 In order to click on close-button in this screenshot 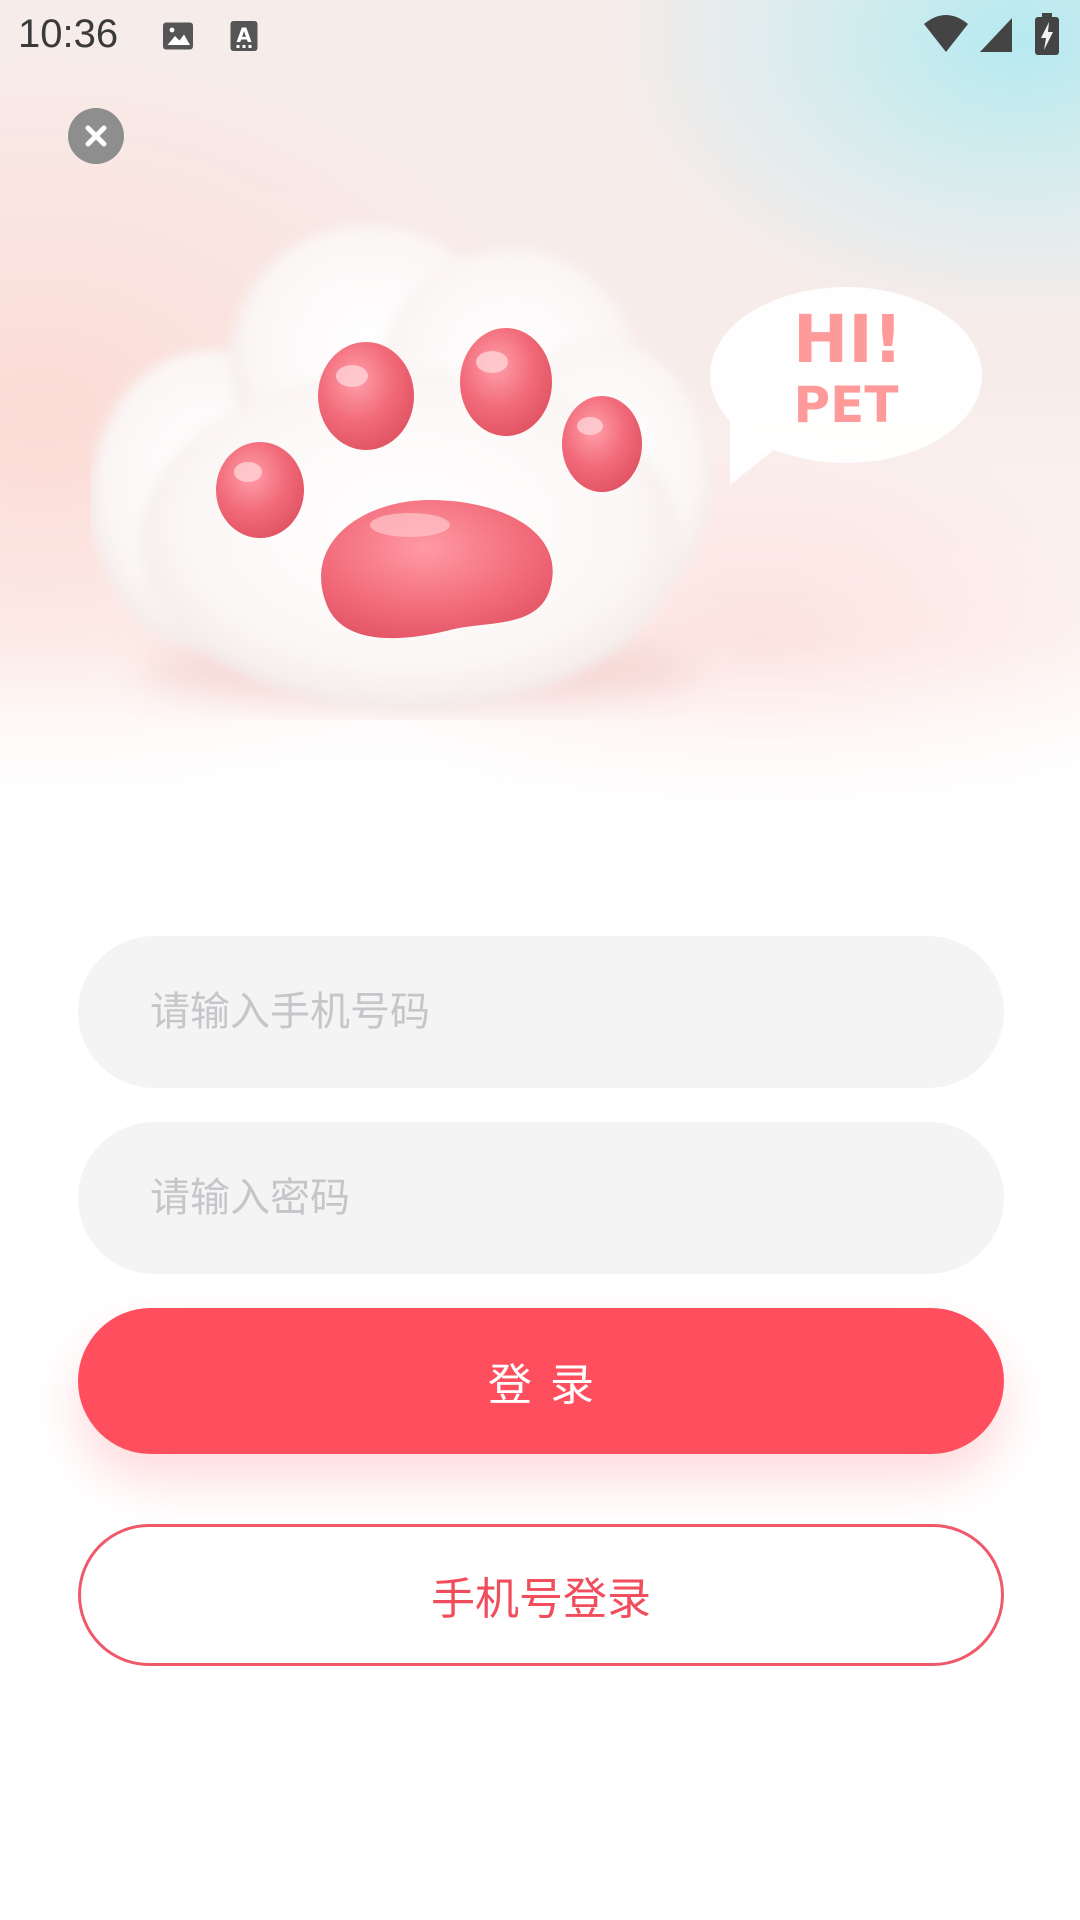, I will do `click(96, 136)`.